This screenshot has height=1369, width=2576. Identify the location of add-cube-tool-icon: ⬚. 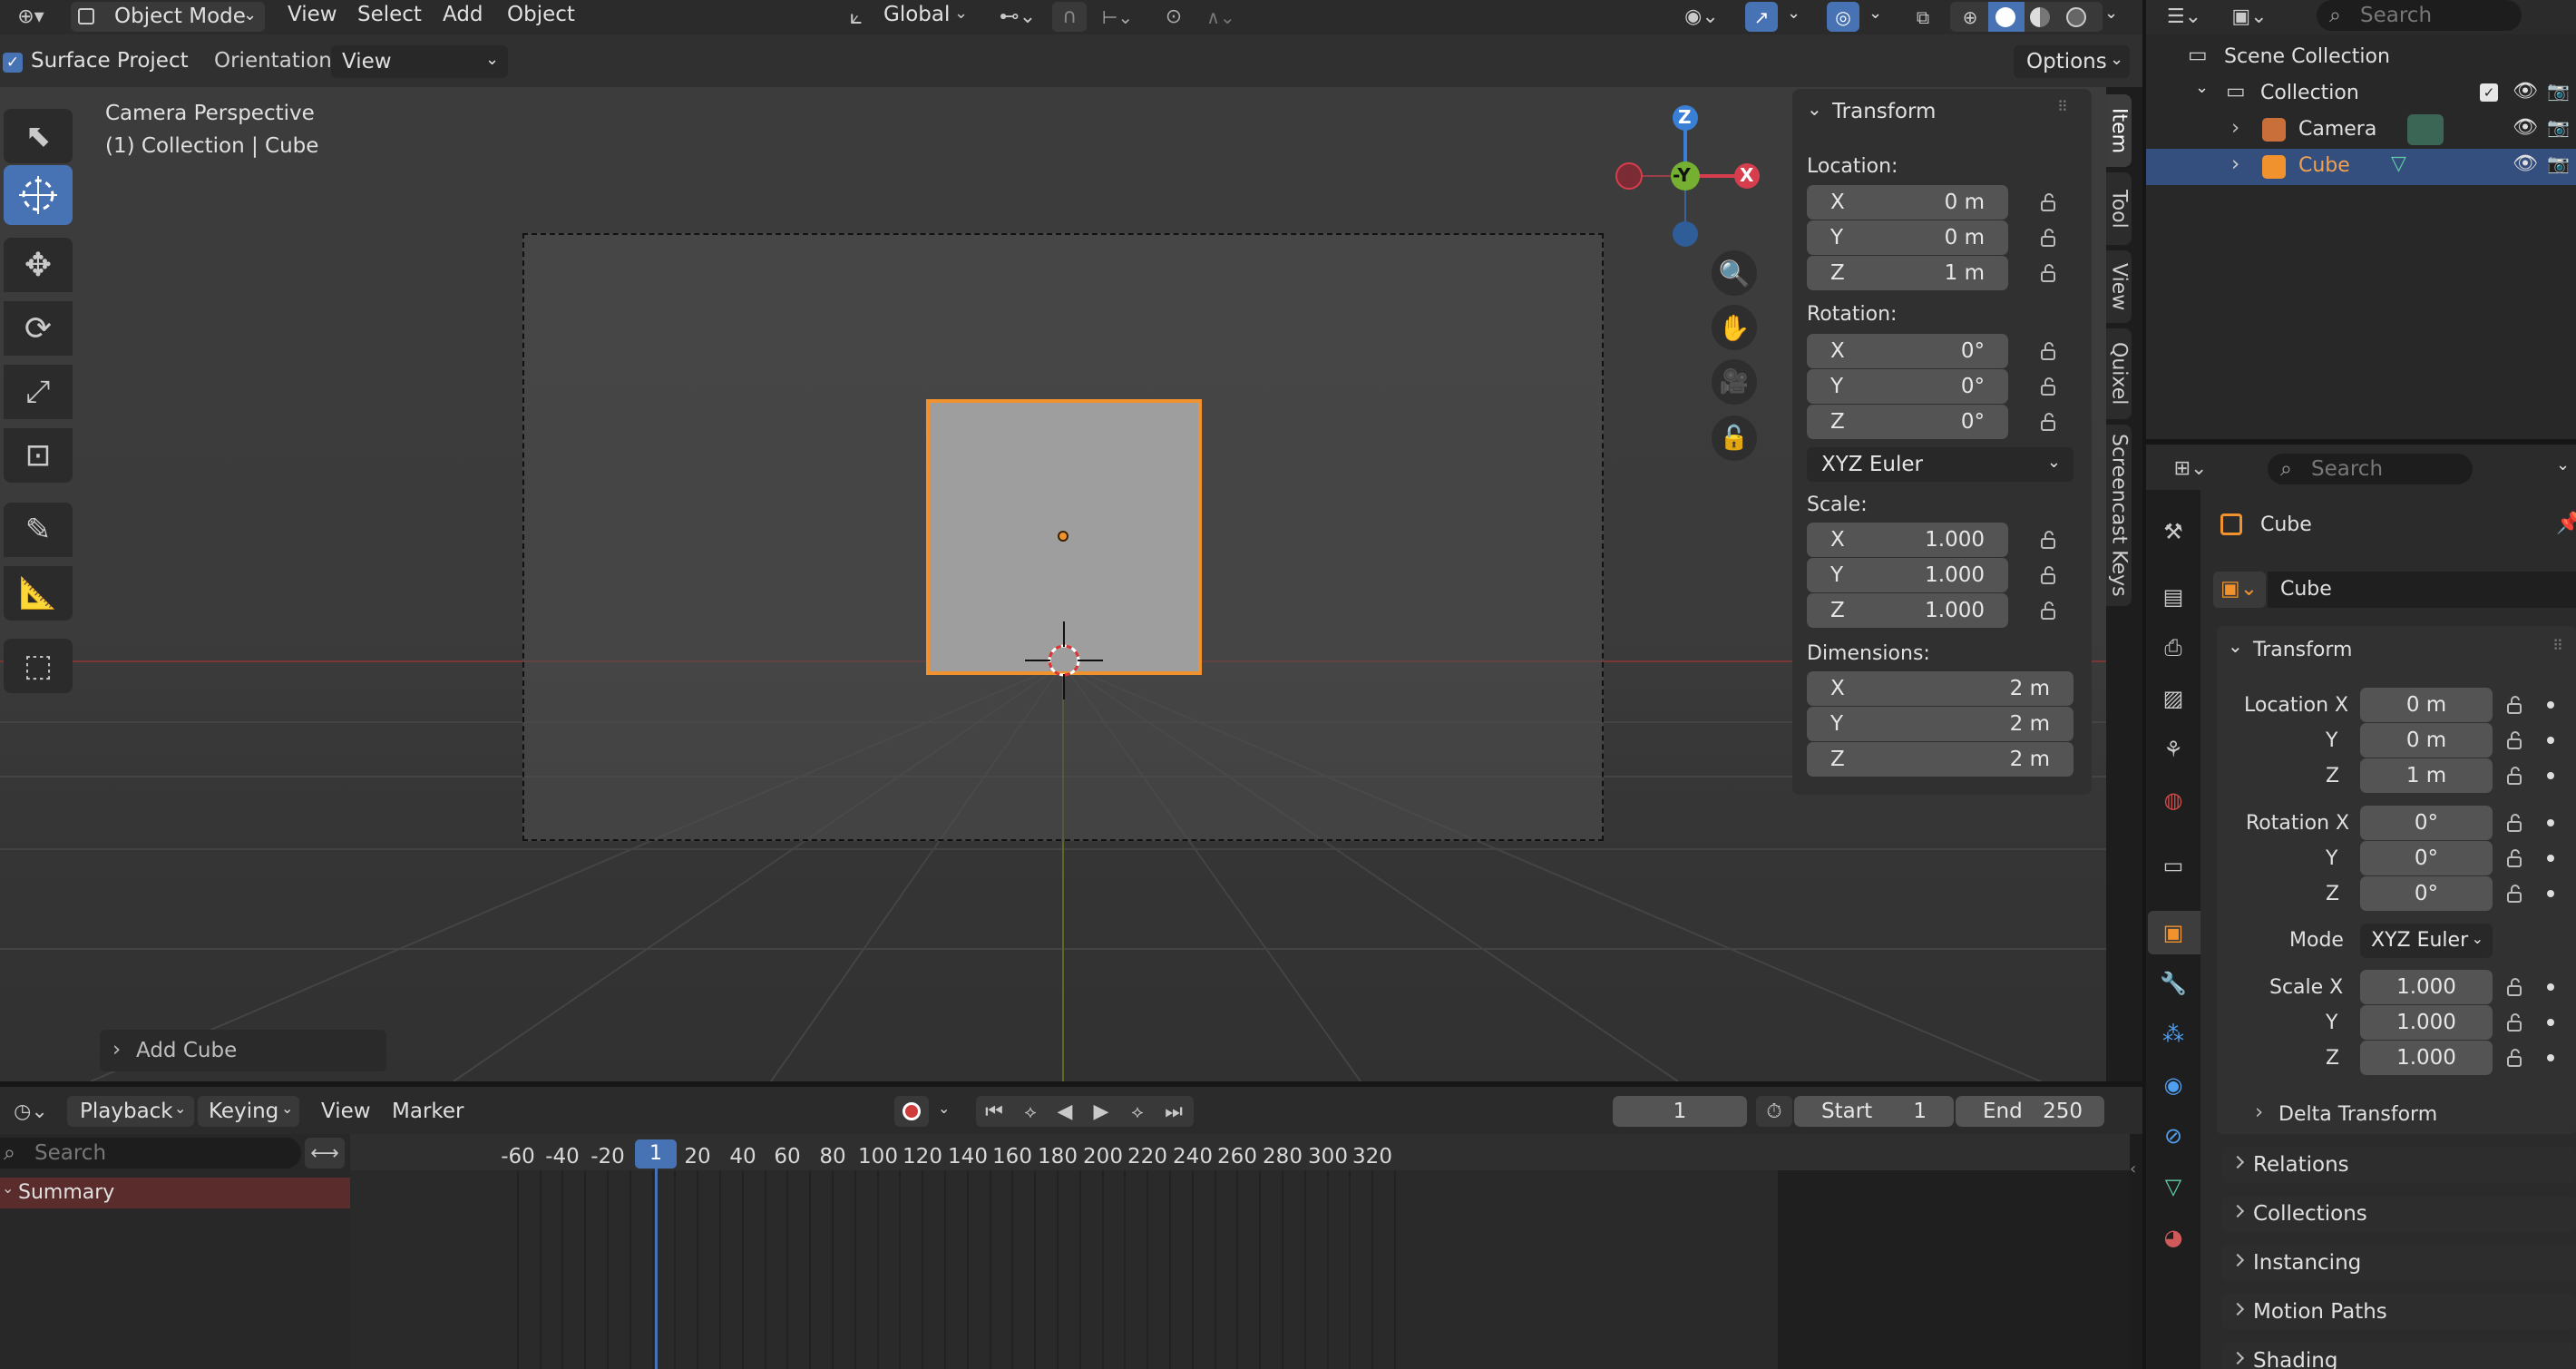
(38, 666).